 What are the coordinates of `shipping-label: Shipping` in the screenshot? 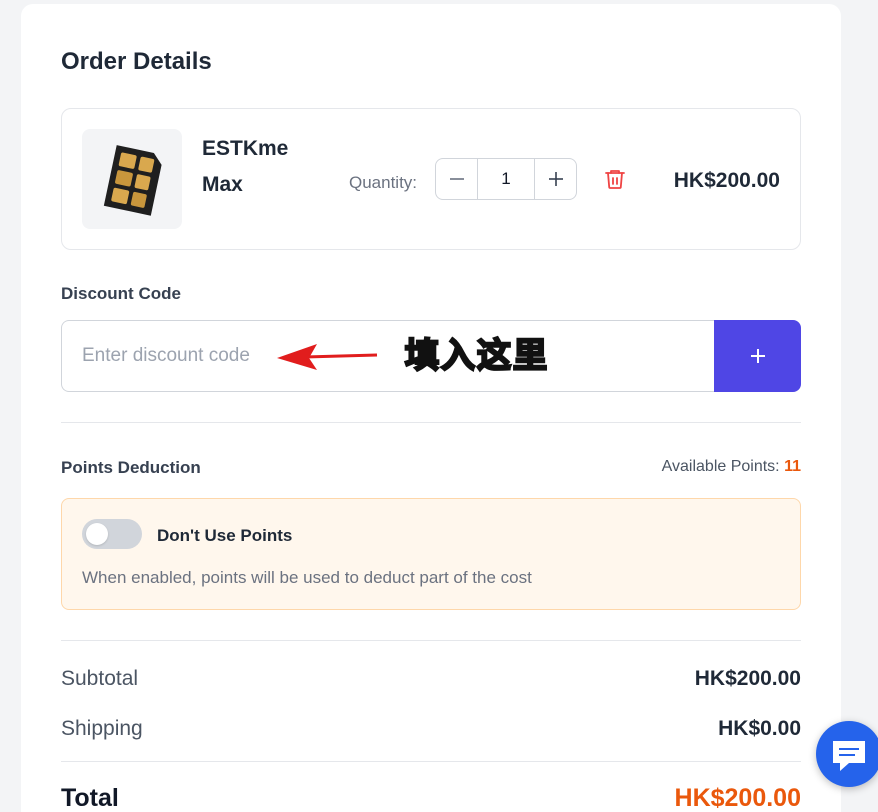 It's located at (102, 728).